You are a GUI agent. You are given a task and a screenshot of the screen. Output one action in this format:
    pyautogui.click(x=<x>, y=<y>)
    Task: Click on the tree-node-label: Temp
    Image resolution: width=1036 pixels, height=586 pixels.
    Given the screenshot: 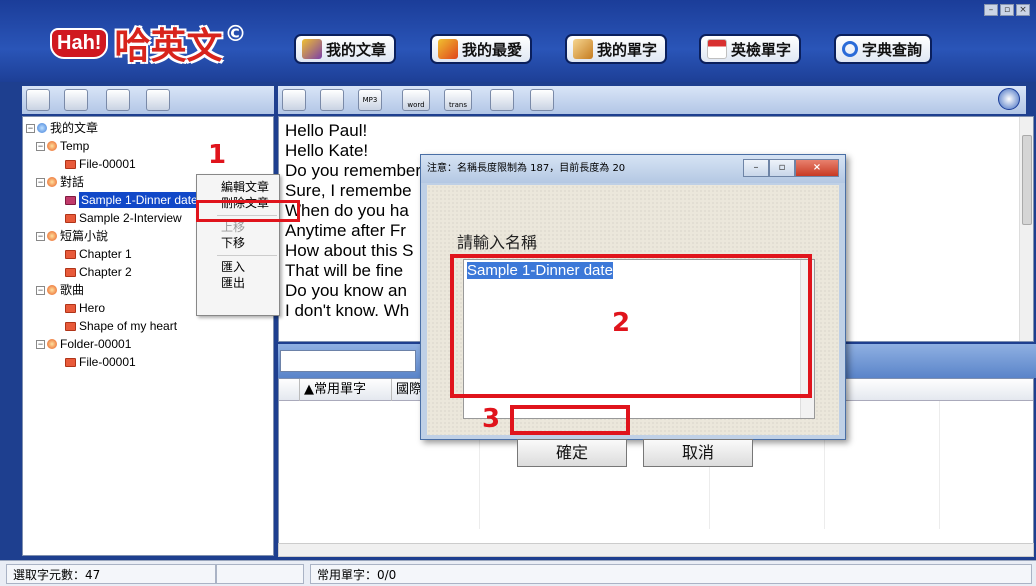 What is the action you would take?
    pyautogui.click(x=75, y=146)
    